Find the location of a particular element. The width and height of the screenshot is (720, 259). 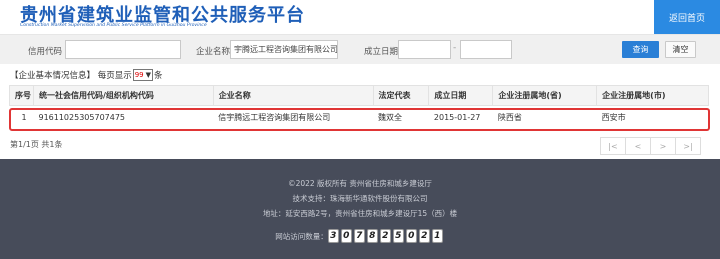

date-to-input is located at coordinates (486, 49).